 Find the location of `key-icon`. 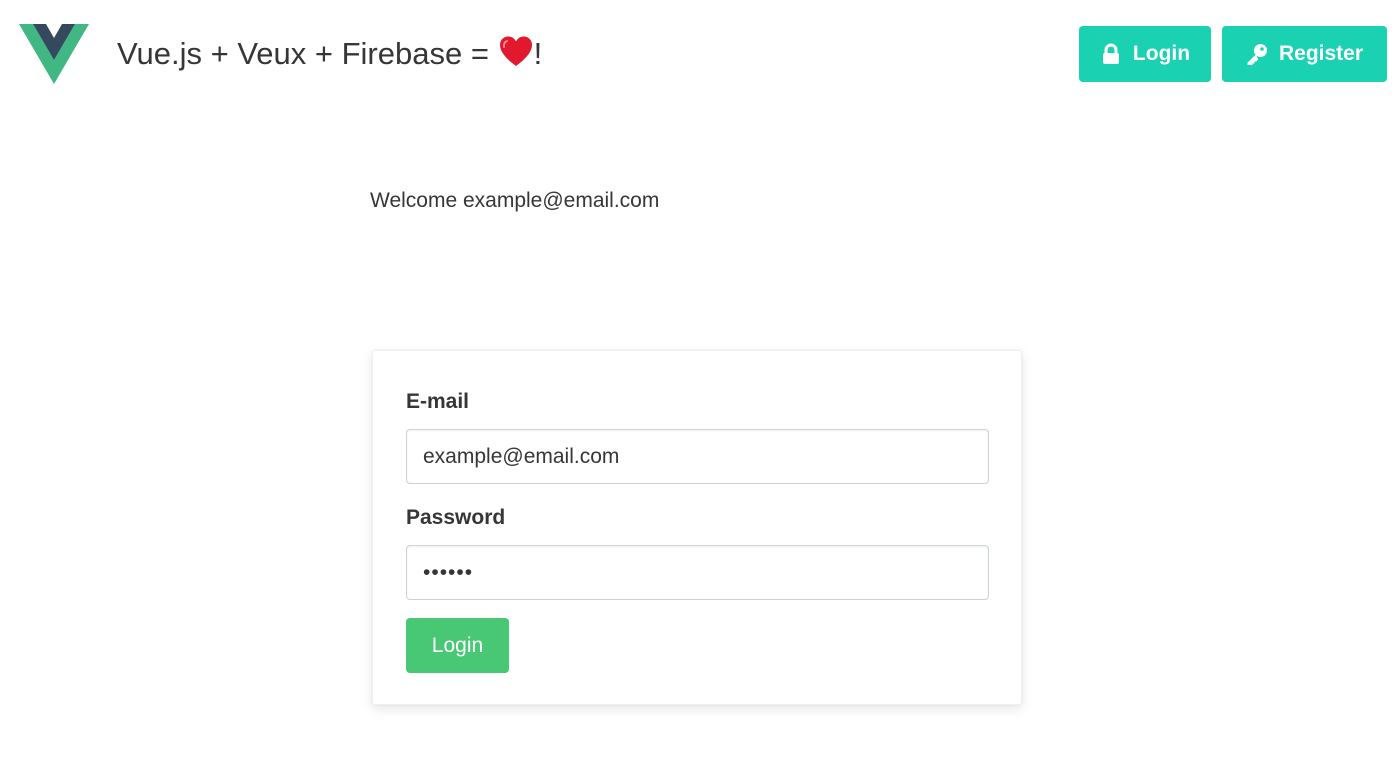

key-icon is located at coordinates (1257, 54).